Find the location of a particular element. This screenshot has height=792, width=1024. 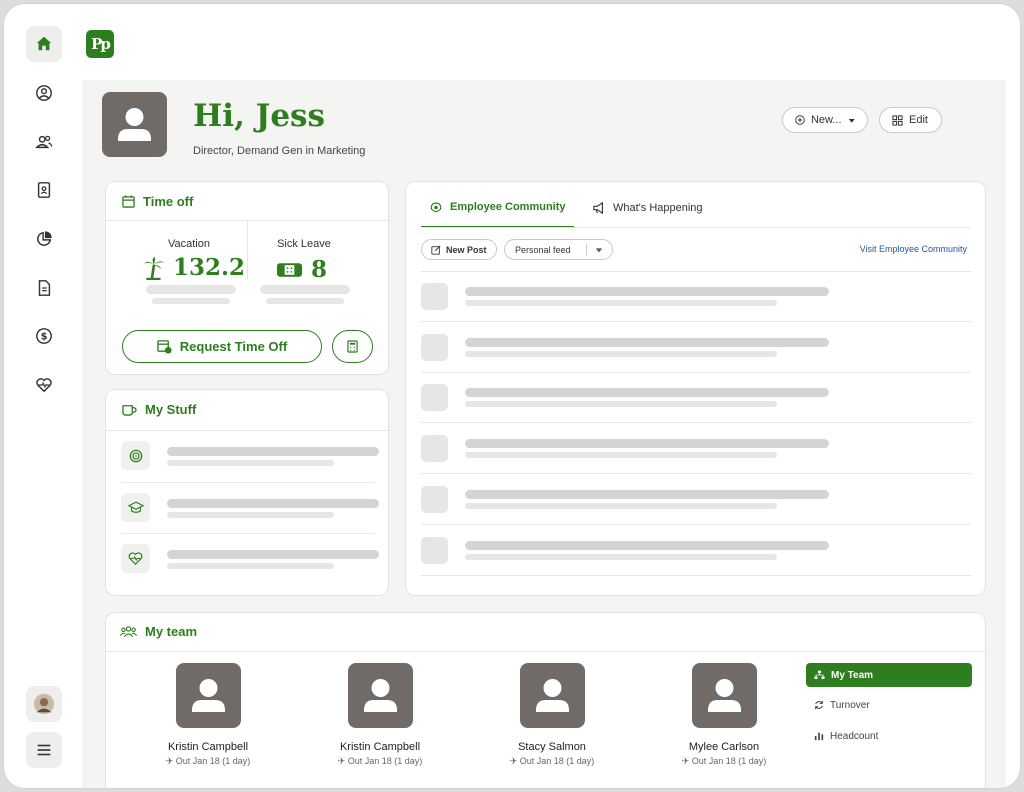

nav-benefits is located at coordinates (44, 385).